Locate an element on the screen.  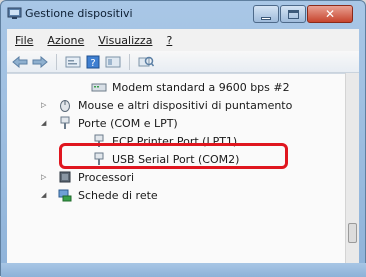
window-title: Gestione dispositivi is located at coordinates (79, 13).